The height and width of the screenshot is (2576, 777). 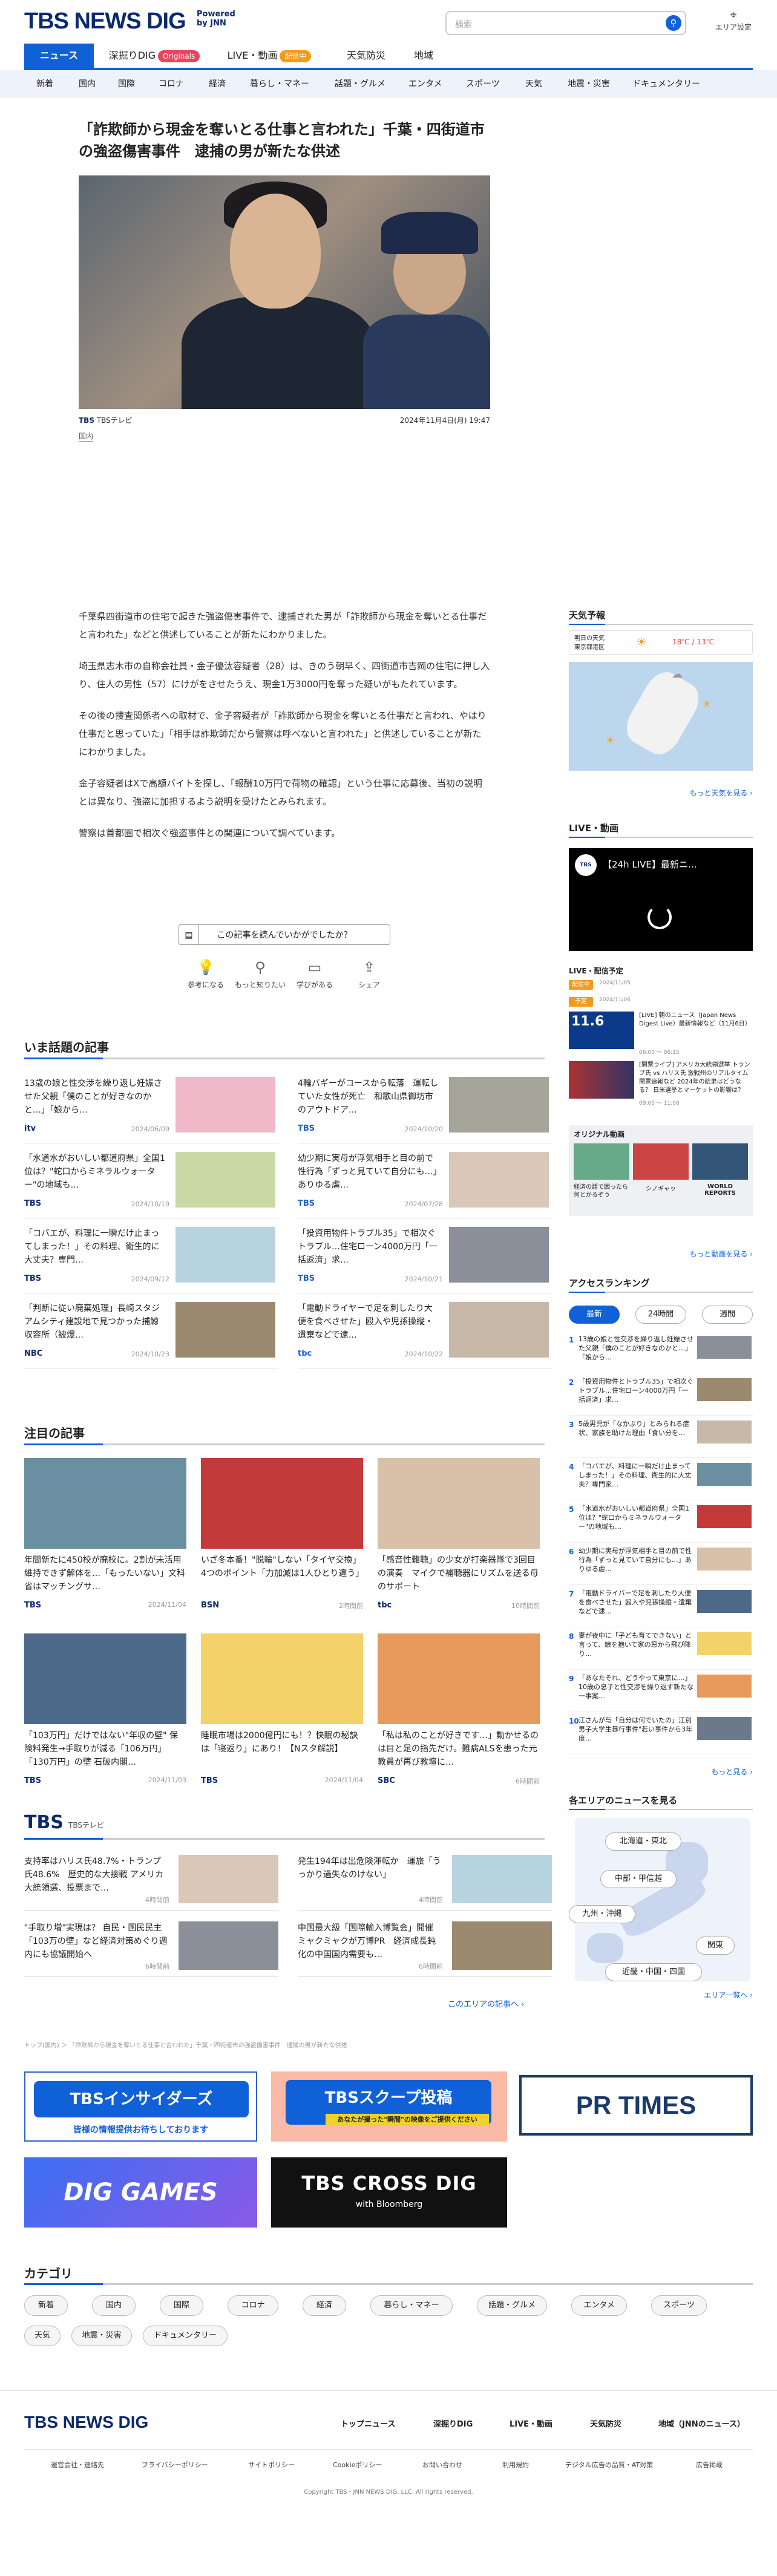 I want to click on category-button: 新着, so click(x=46, y=2305).